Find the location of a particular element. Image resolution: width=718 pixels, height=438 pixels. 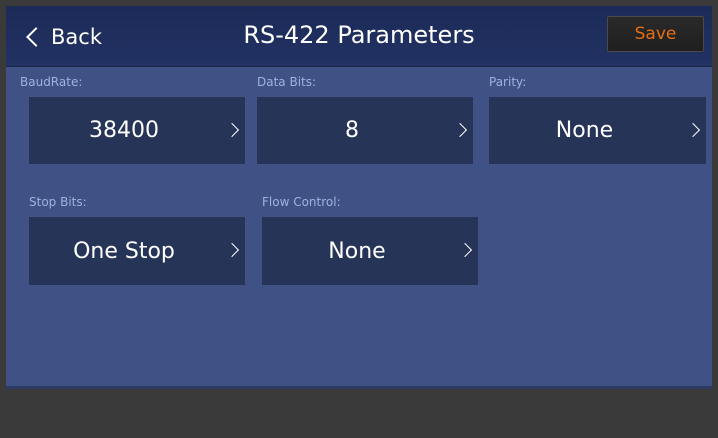

flow-control-label: Flow Control: is located at coordinates (301, 202).